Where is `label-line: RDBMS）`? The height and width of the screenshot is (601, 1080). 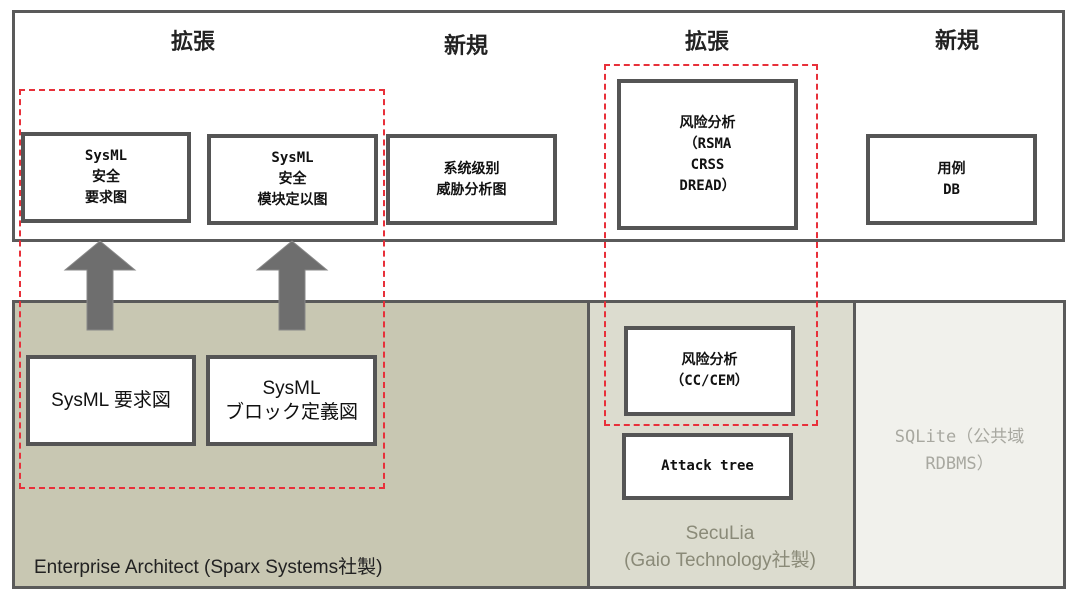
label-line: RDBMS） is located at coordinates (959, 464).